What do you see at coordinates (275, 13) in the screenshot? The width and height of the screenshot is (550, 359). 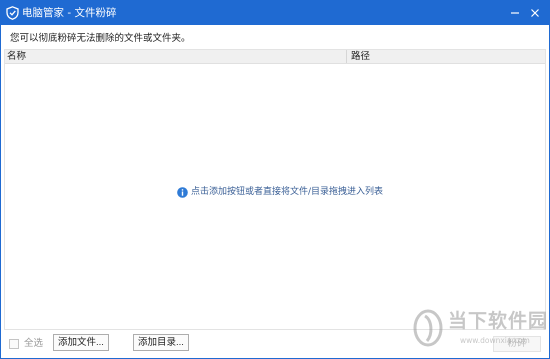 I see `title-bar: 电脑管家 - 文件粉碎` at bounding box center [275, 13].